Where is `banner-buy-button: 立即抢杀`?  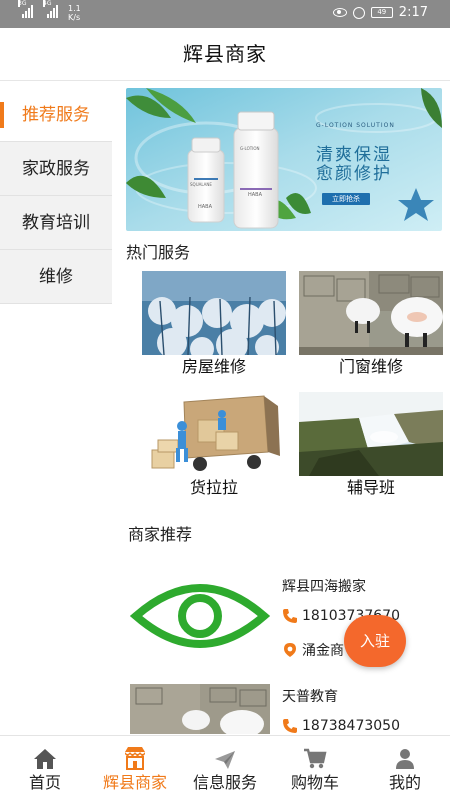 banner-buy-button: 立即抢杀 is located at coordinates (346, 199).